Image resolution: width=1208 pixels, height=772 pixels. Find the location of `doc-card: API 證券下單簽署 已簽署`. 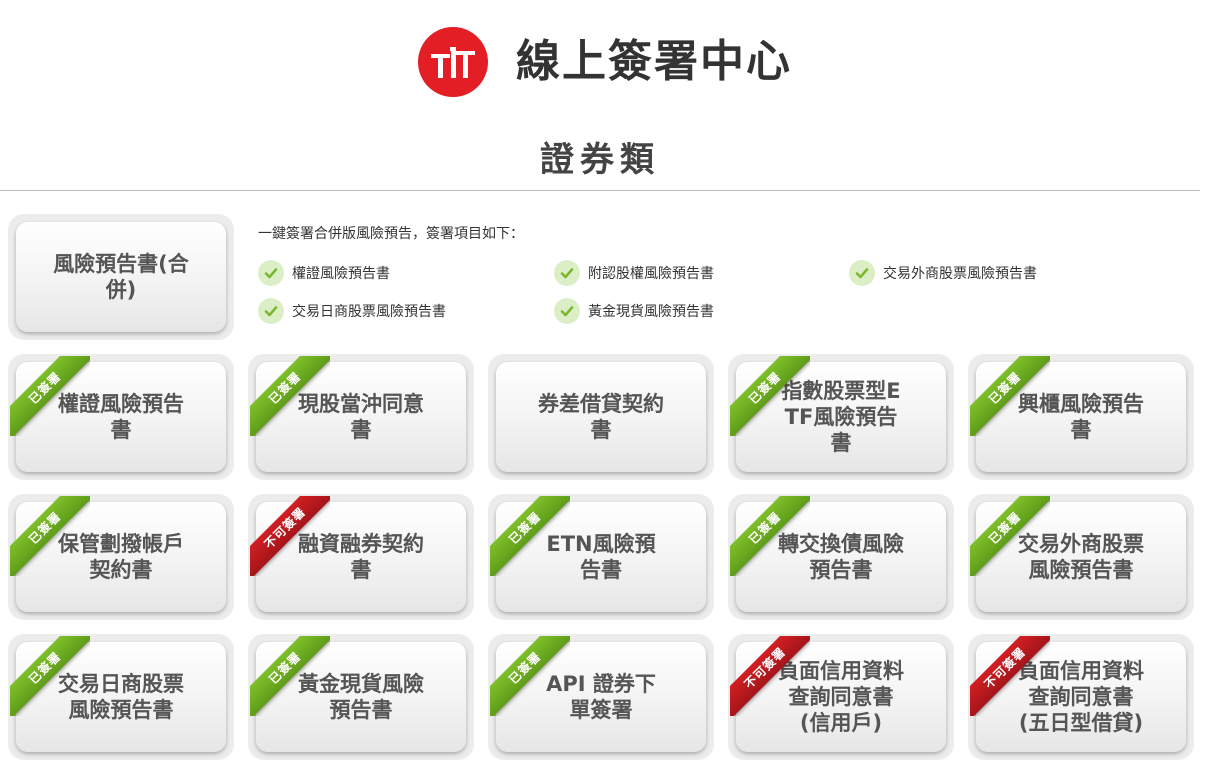

doc-card: API 證券下單簽署 已簽署 is located at coordinates (601, 697).